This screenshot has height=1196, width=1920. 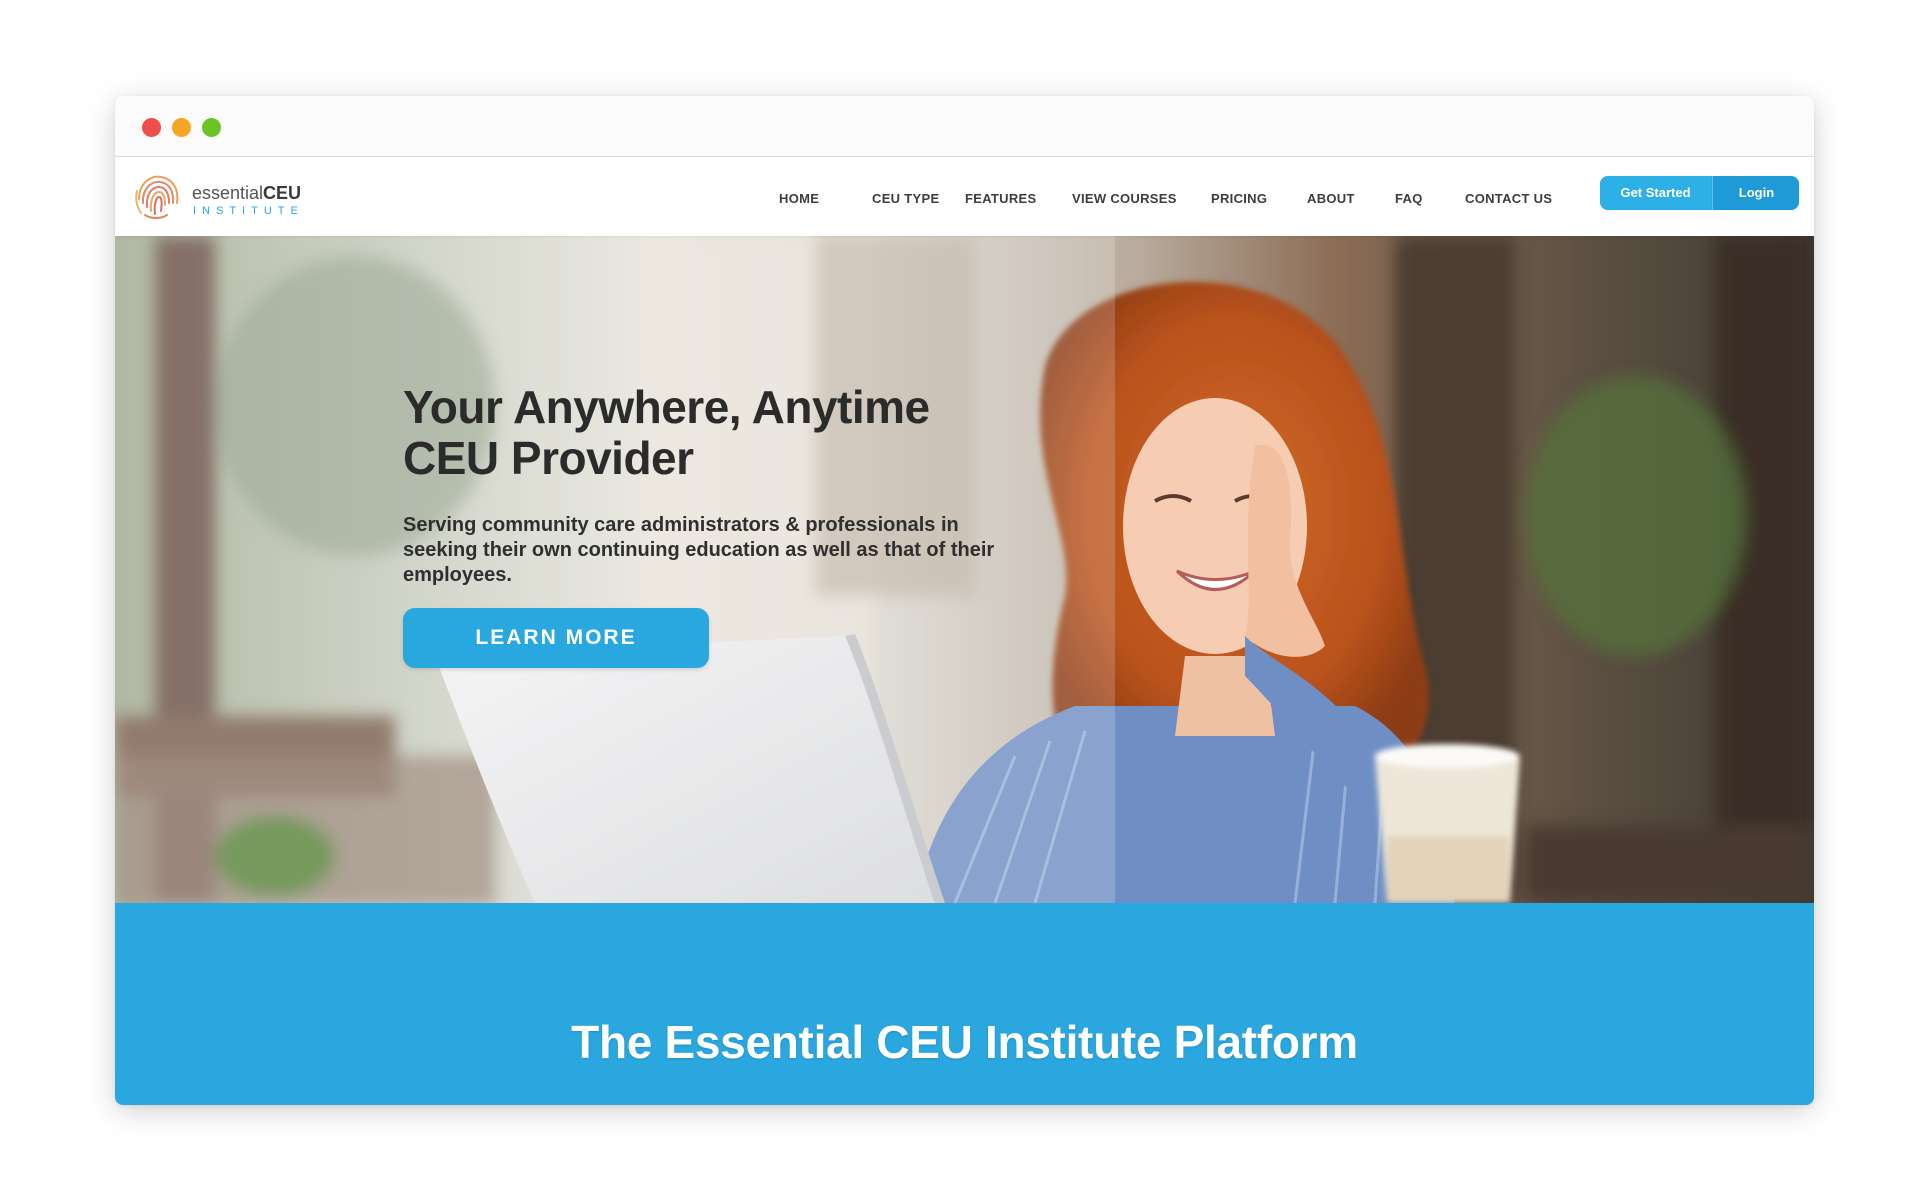 I want to click on get-started-button: Get Started, so click(x=1655, y=193).